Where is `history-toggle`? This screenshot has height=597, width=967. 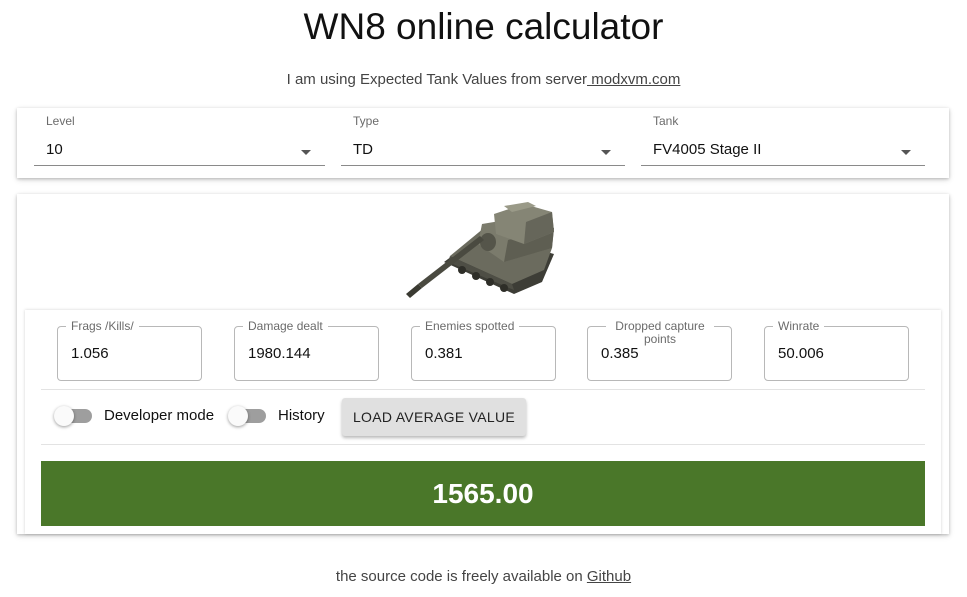 history-toggle is located at coordinates (247, 416).